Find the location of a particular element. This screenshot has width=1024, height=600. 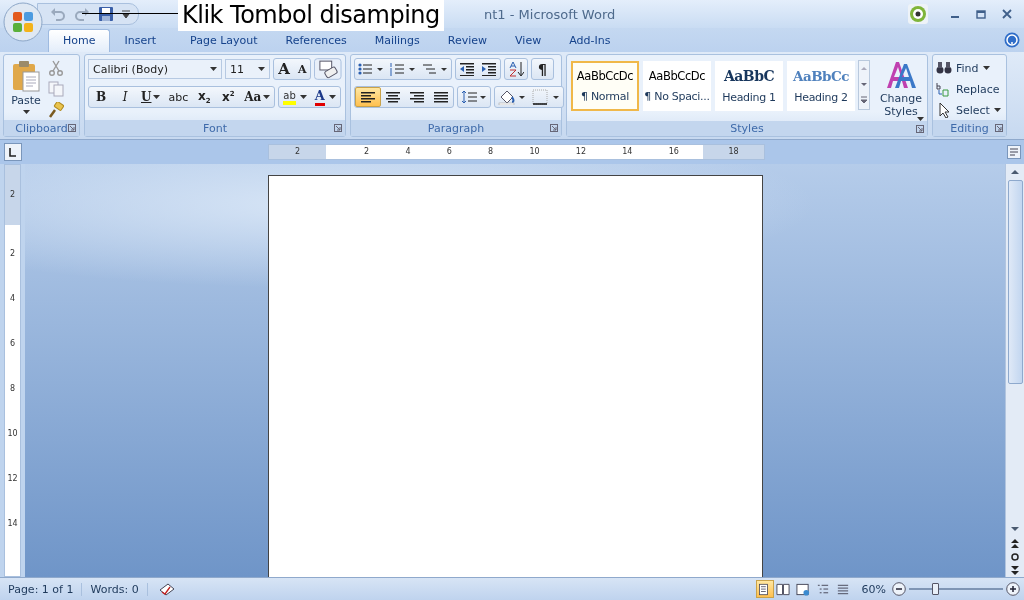

bold-button: B is located at coordinates (101, 97).